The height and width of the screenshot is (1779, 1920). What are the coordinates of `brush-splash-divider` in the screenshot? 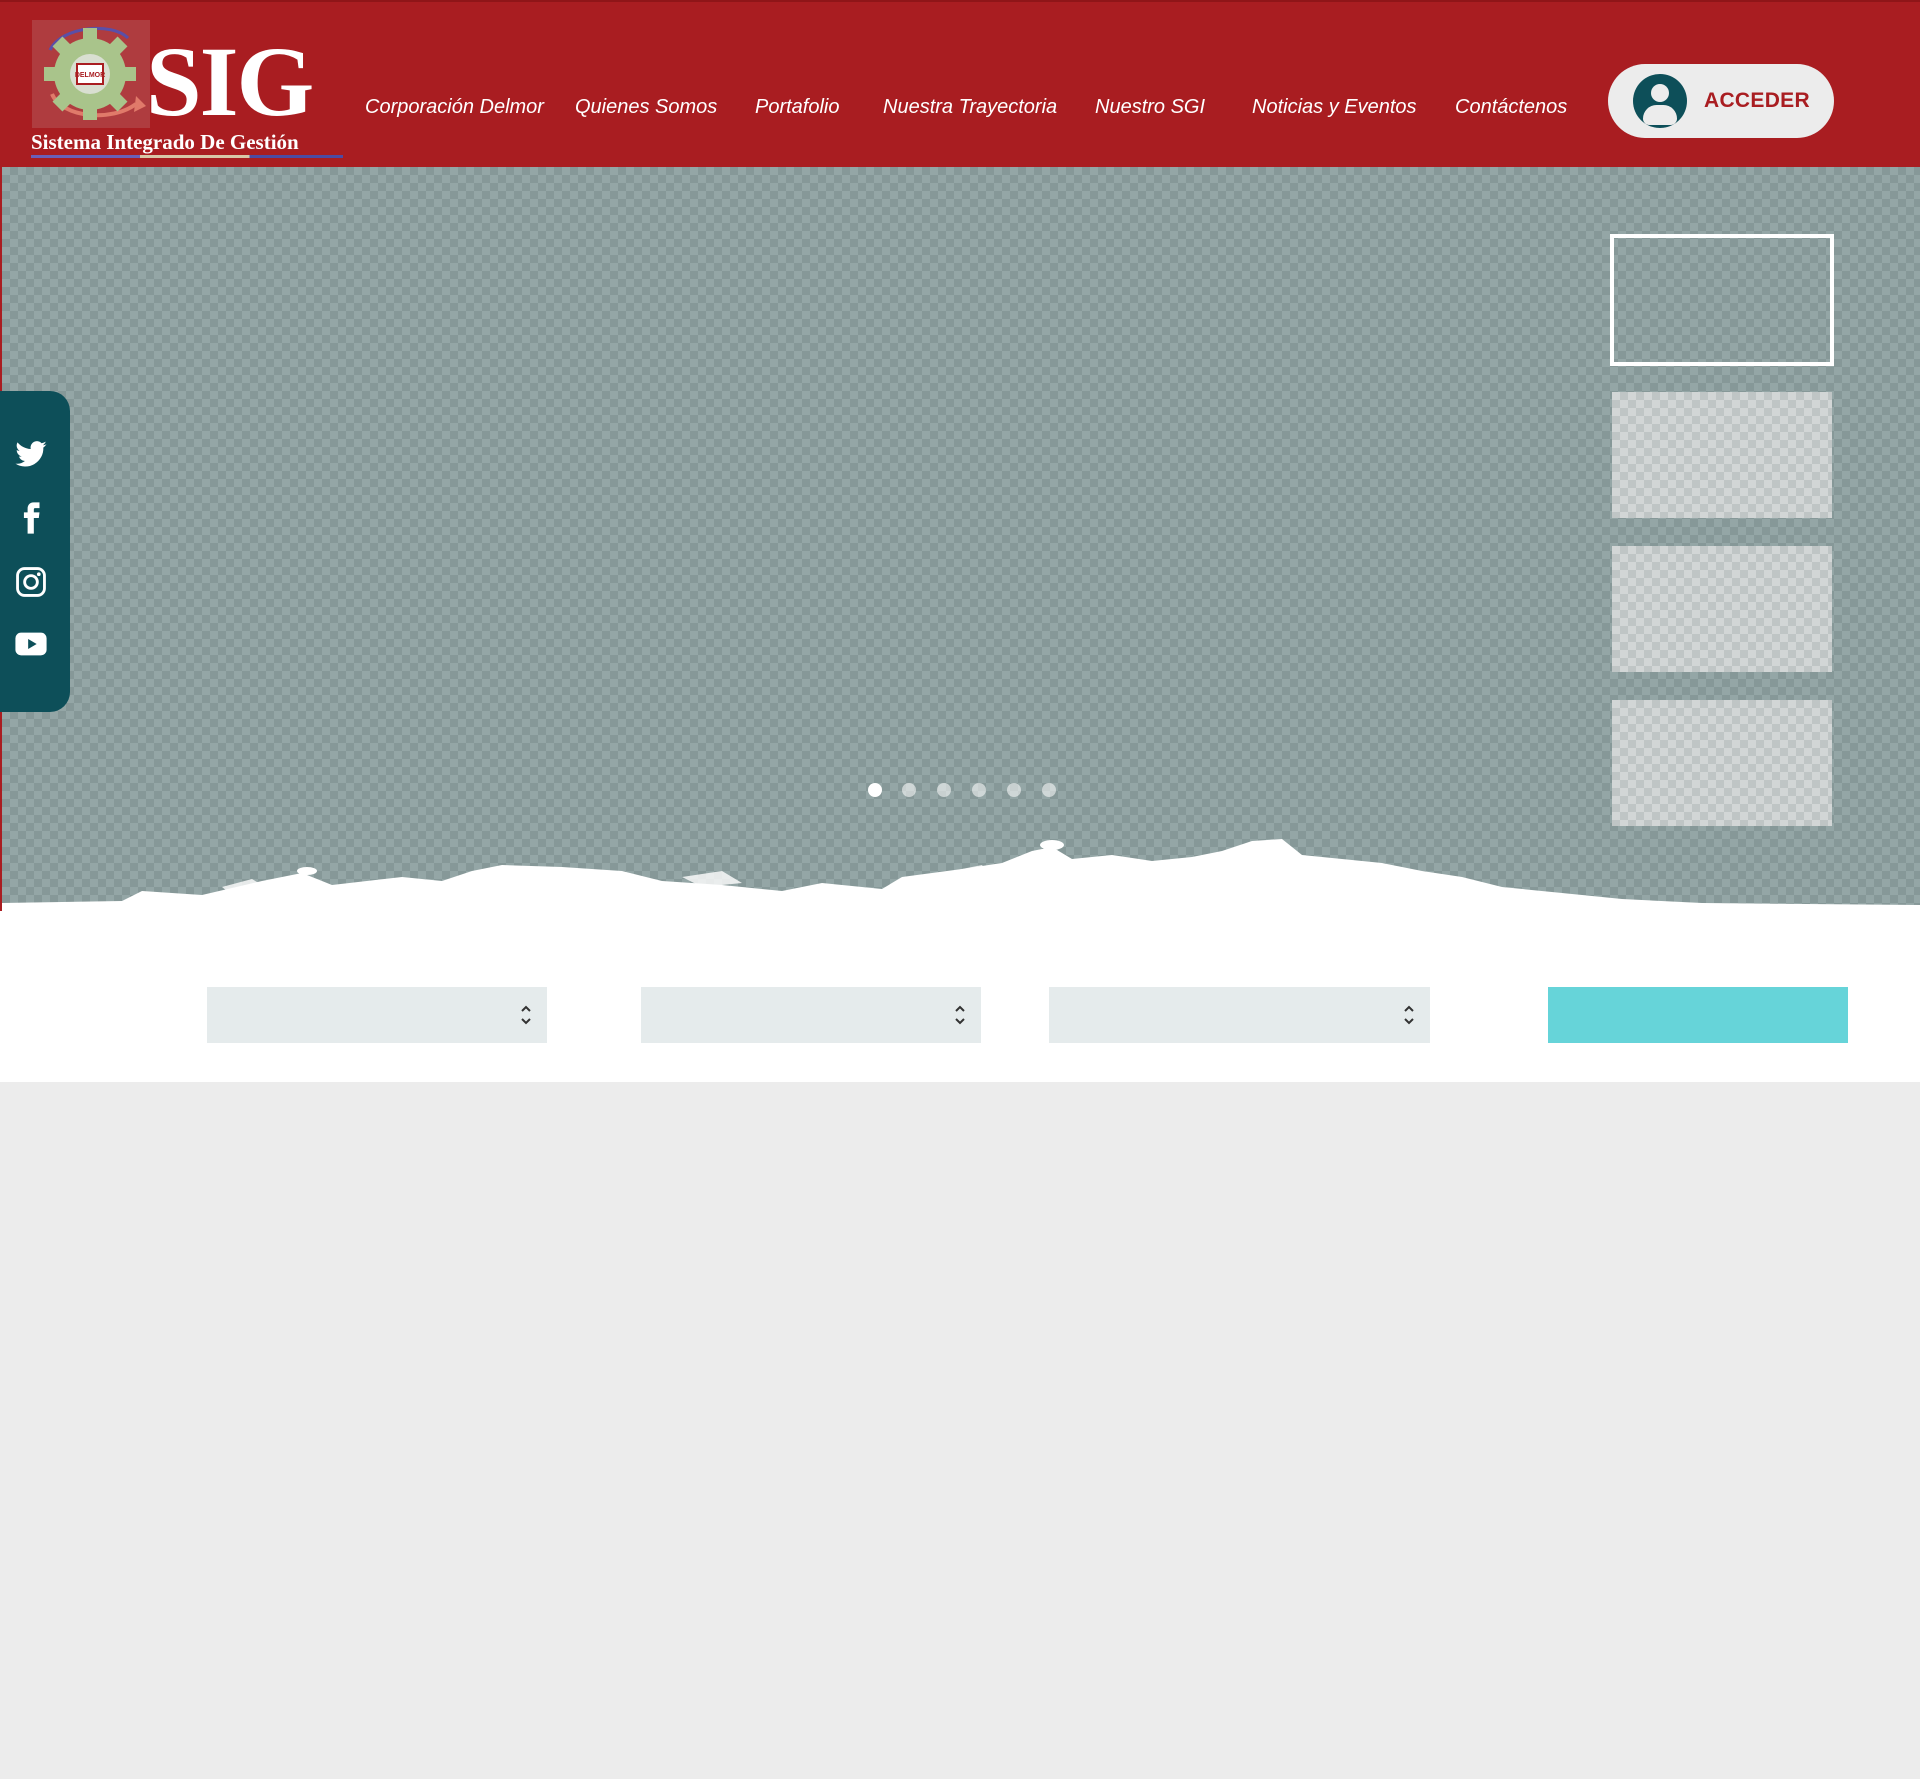 It's located at (961, 875).